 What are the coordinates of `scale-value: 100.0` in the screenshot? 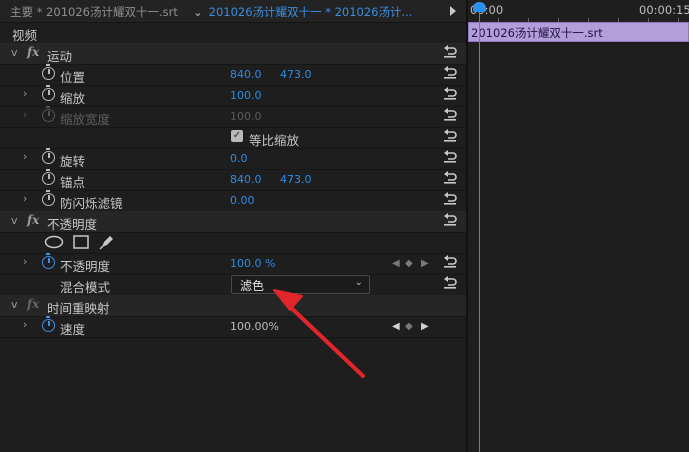 It's located at (246, 95).